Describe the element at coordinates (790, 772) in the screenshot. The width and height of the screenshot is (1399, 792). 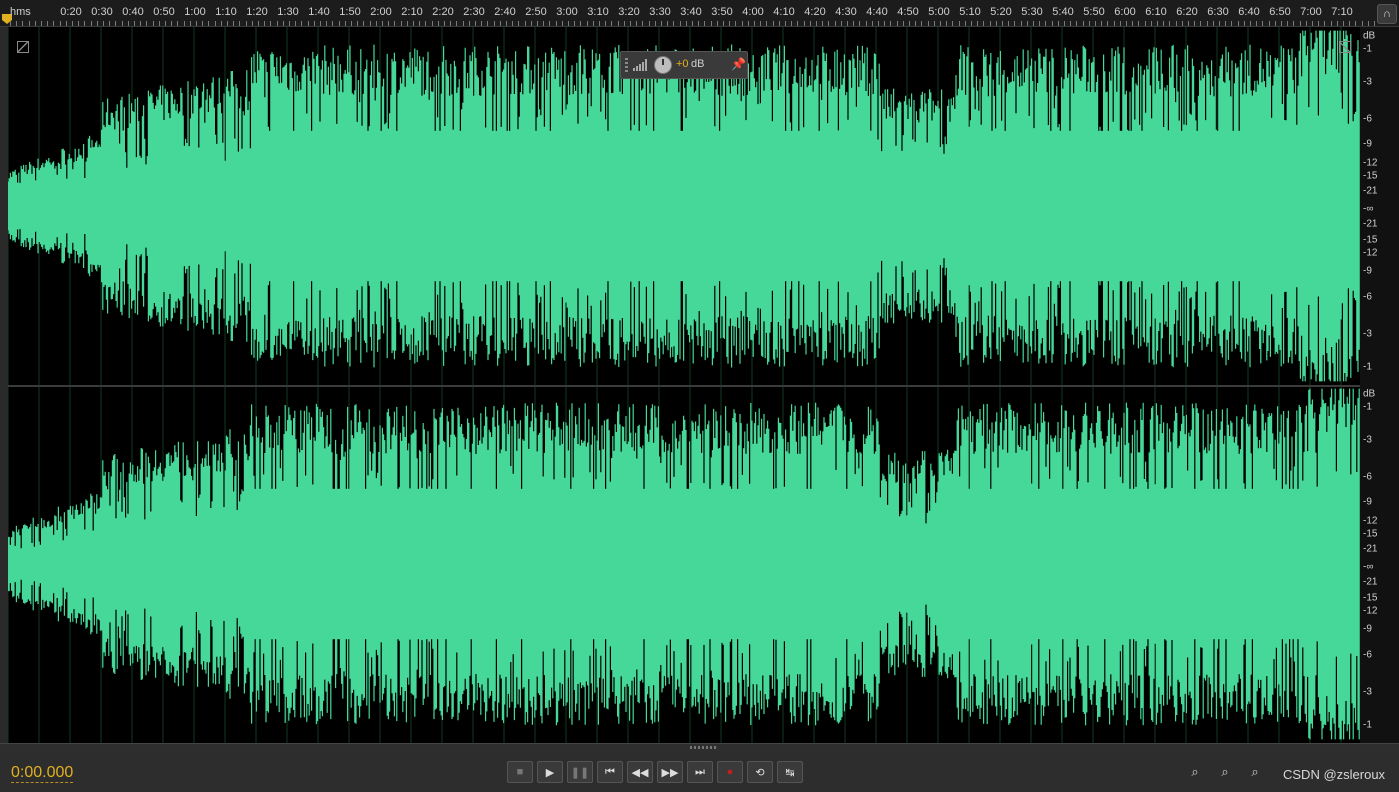
I see `skip-selection-icon: ↹` at that location.